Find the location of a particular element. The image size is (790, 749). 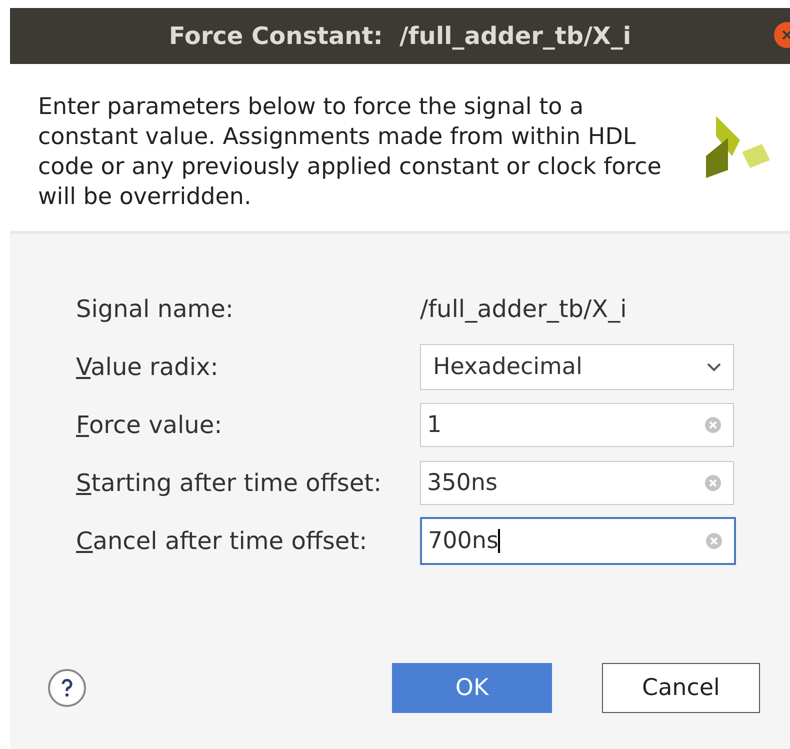

radix-dropdown: Hexadecimal is located at coordinates (577, 367).